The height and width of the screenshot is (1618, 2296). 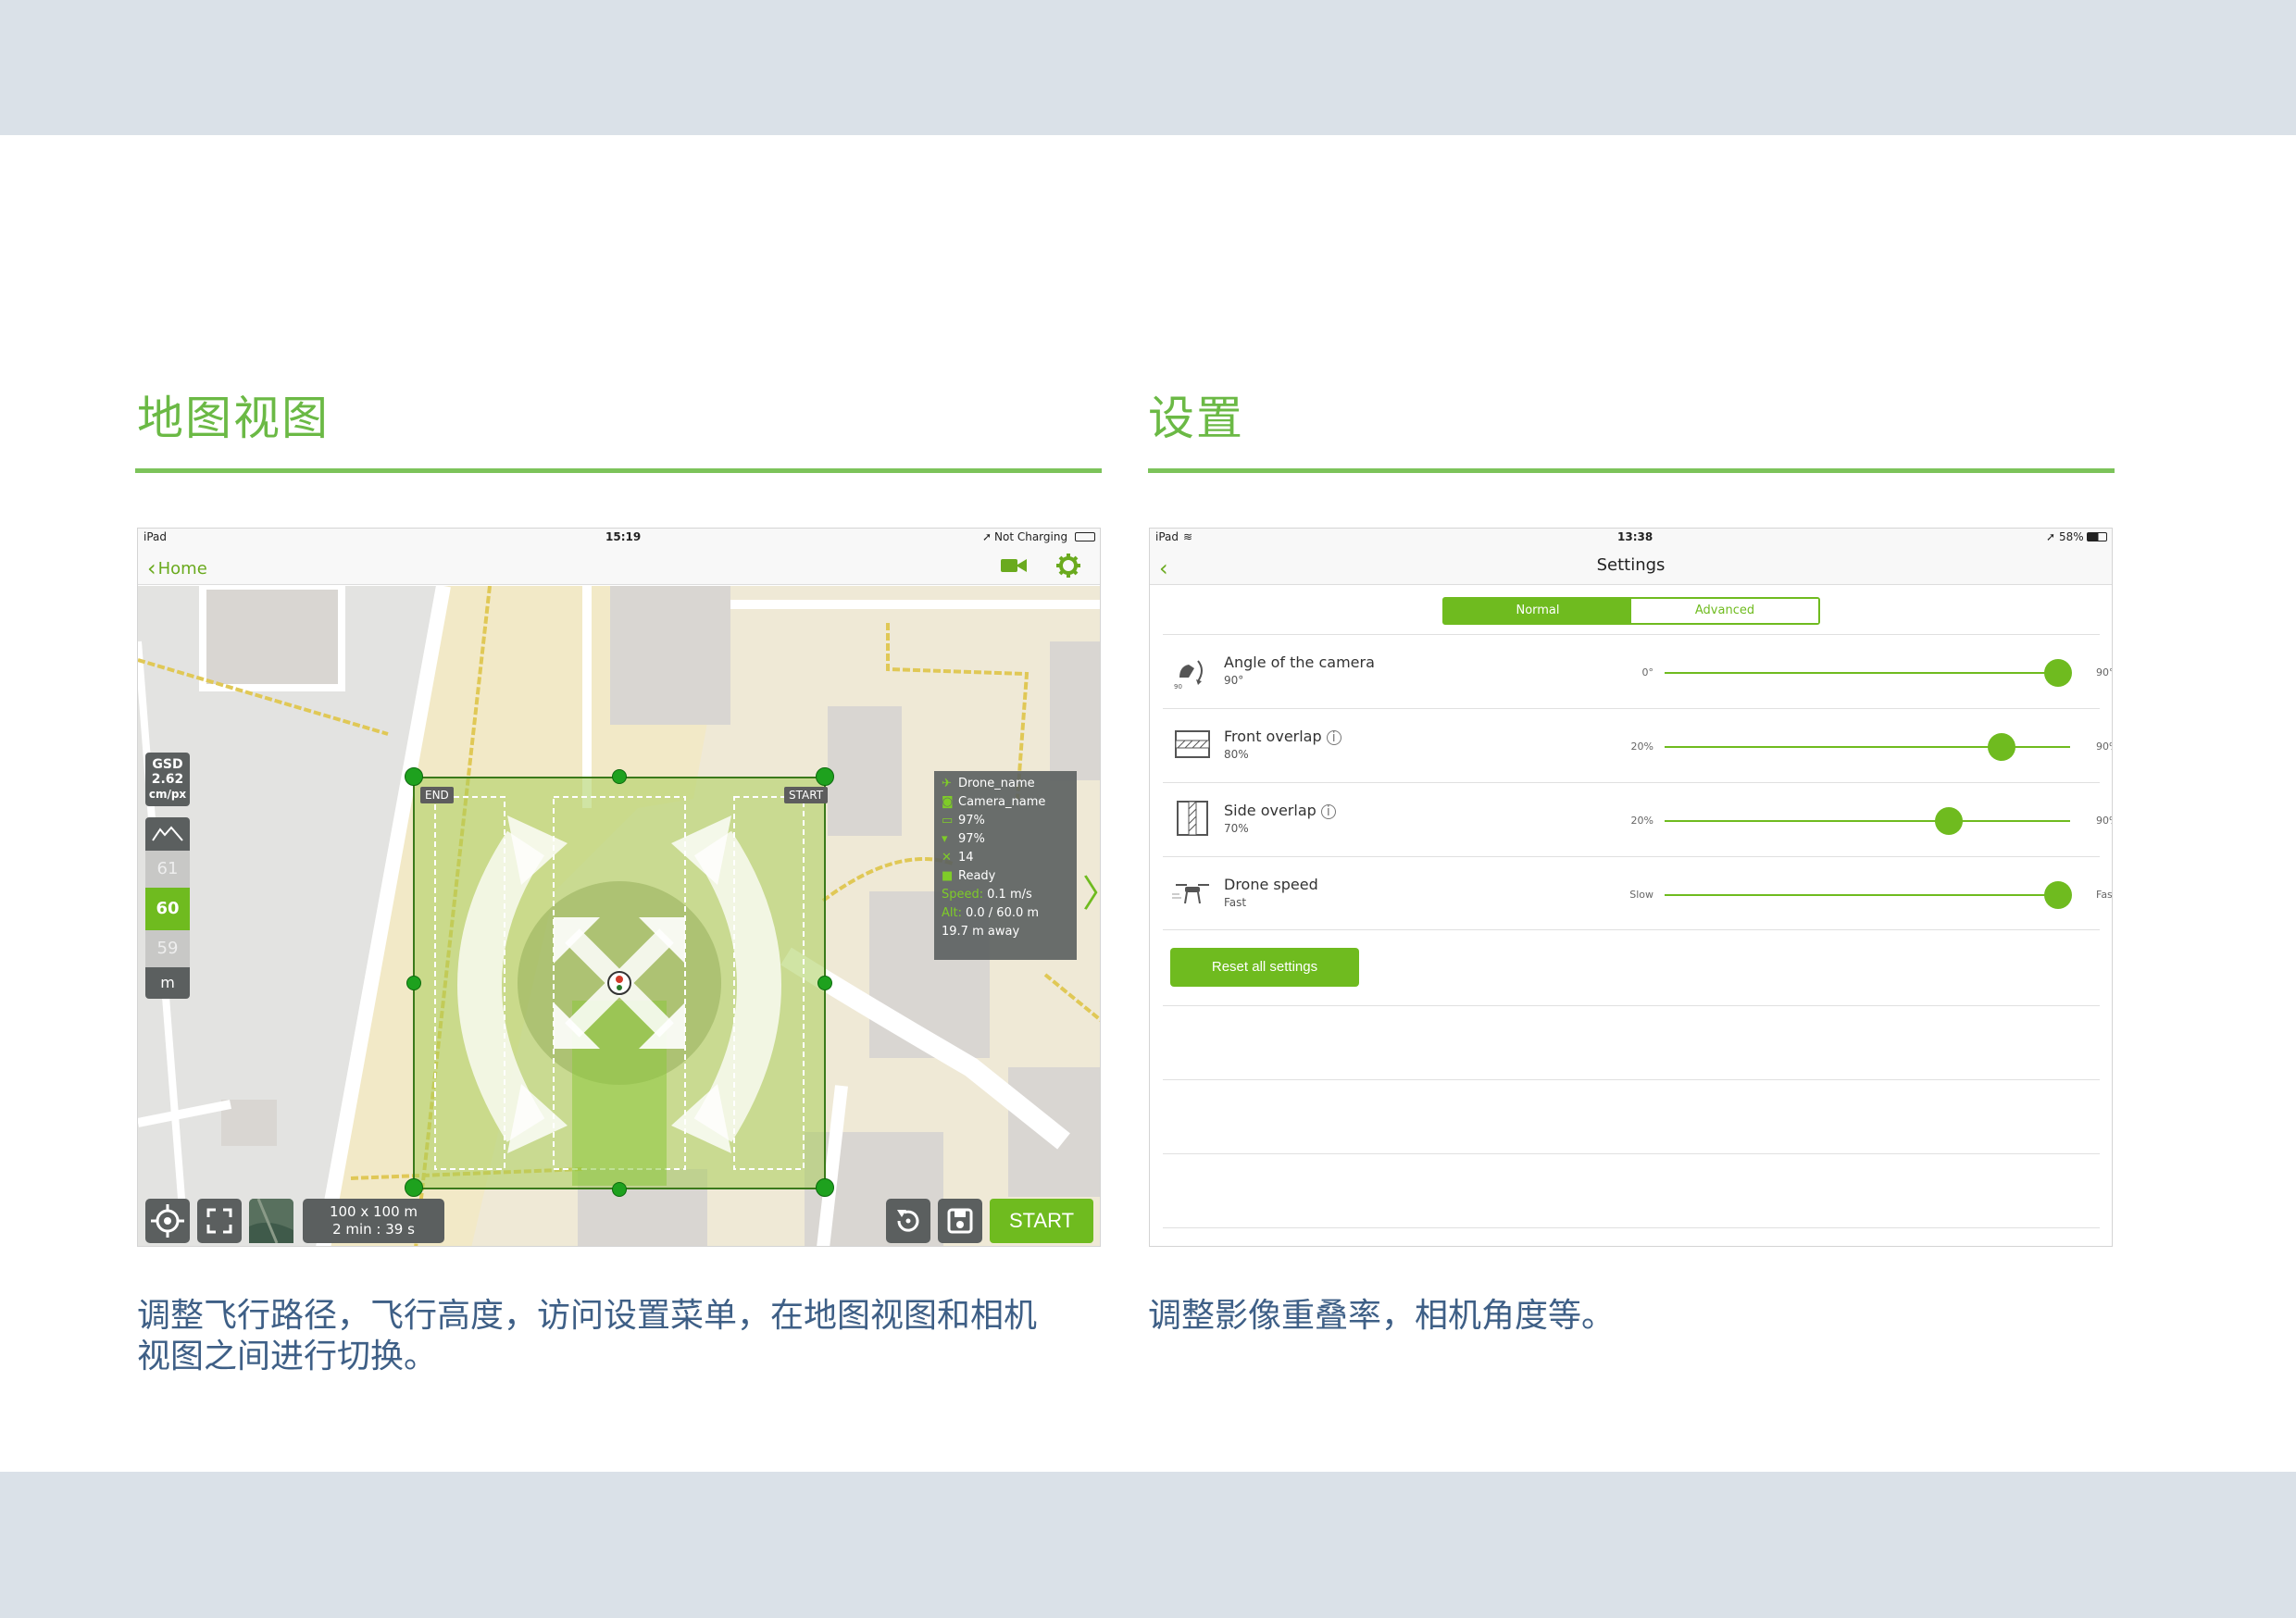 What do you see at coordinates (1192, 818) in the screenshot?
I see `side-overlap-icon` at bounding box center [1192, 818].